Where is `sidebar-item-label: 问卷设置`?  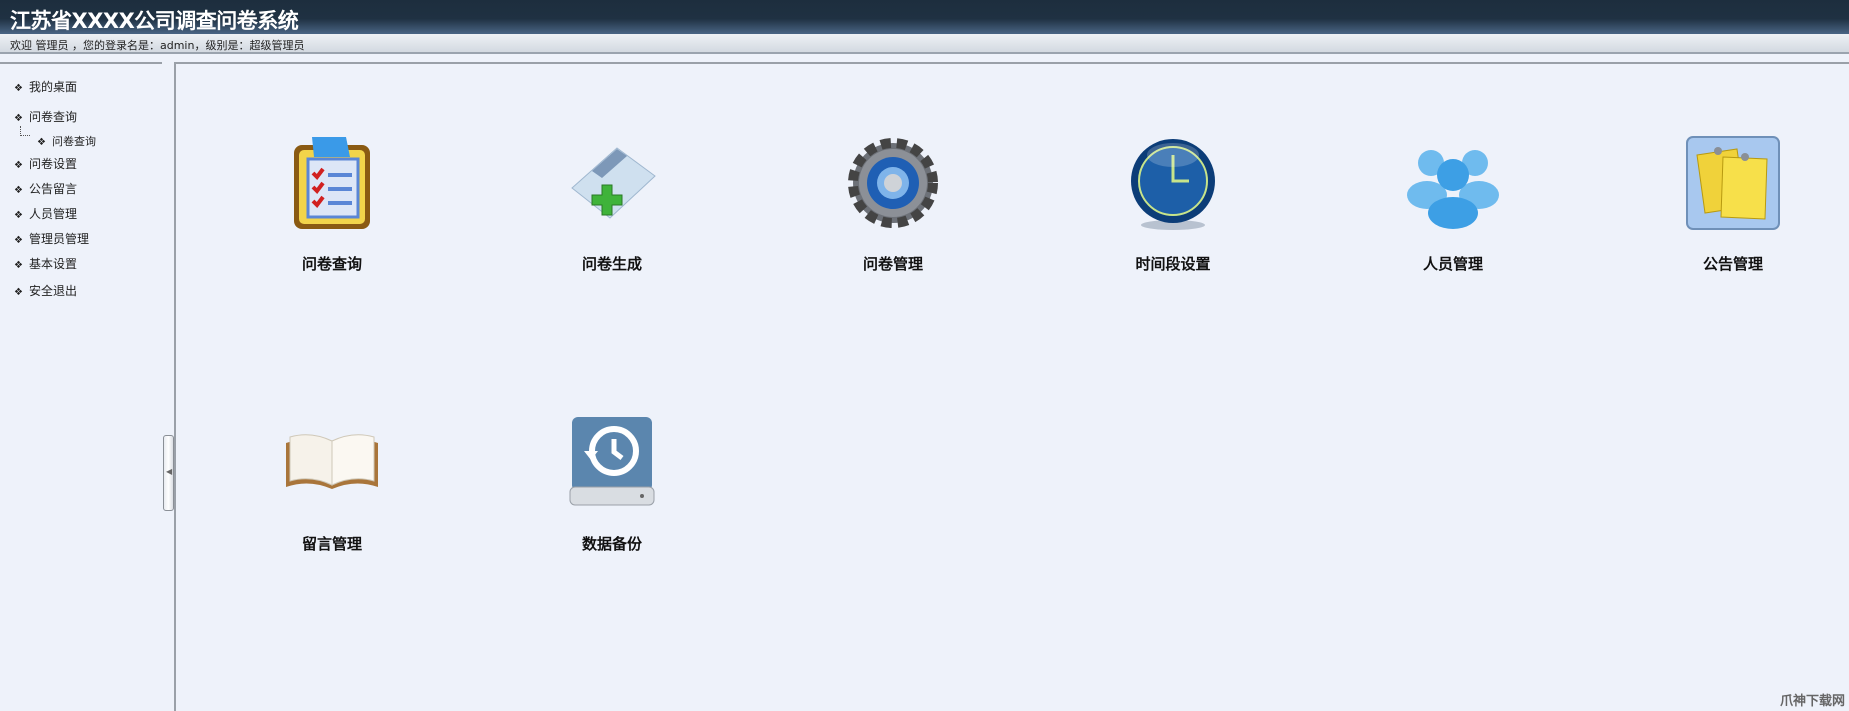
sidebar-item-label: 问卷设置 is located at coordinates (52, 164).